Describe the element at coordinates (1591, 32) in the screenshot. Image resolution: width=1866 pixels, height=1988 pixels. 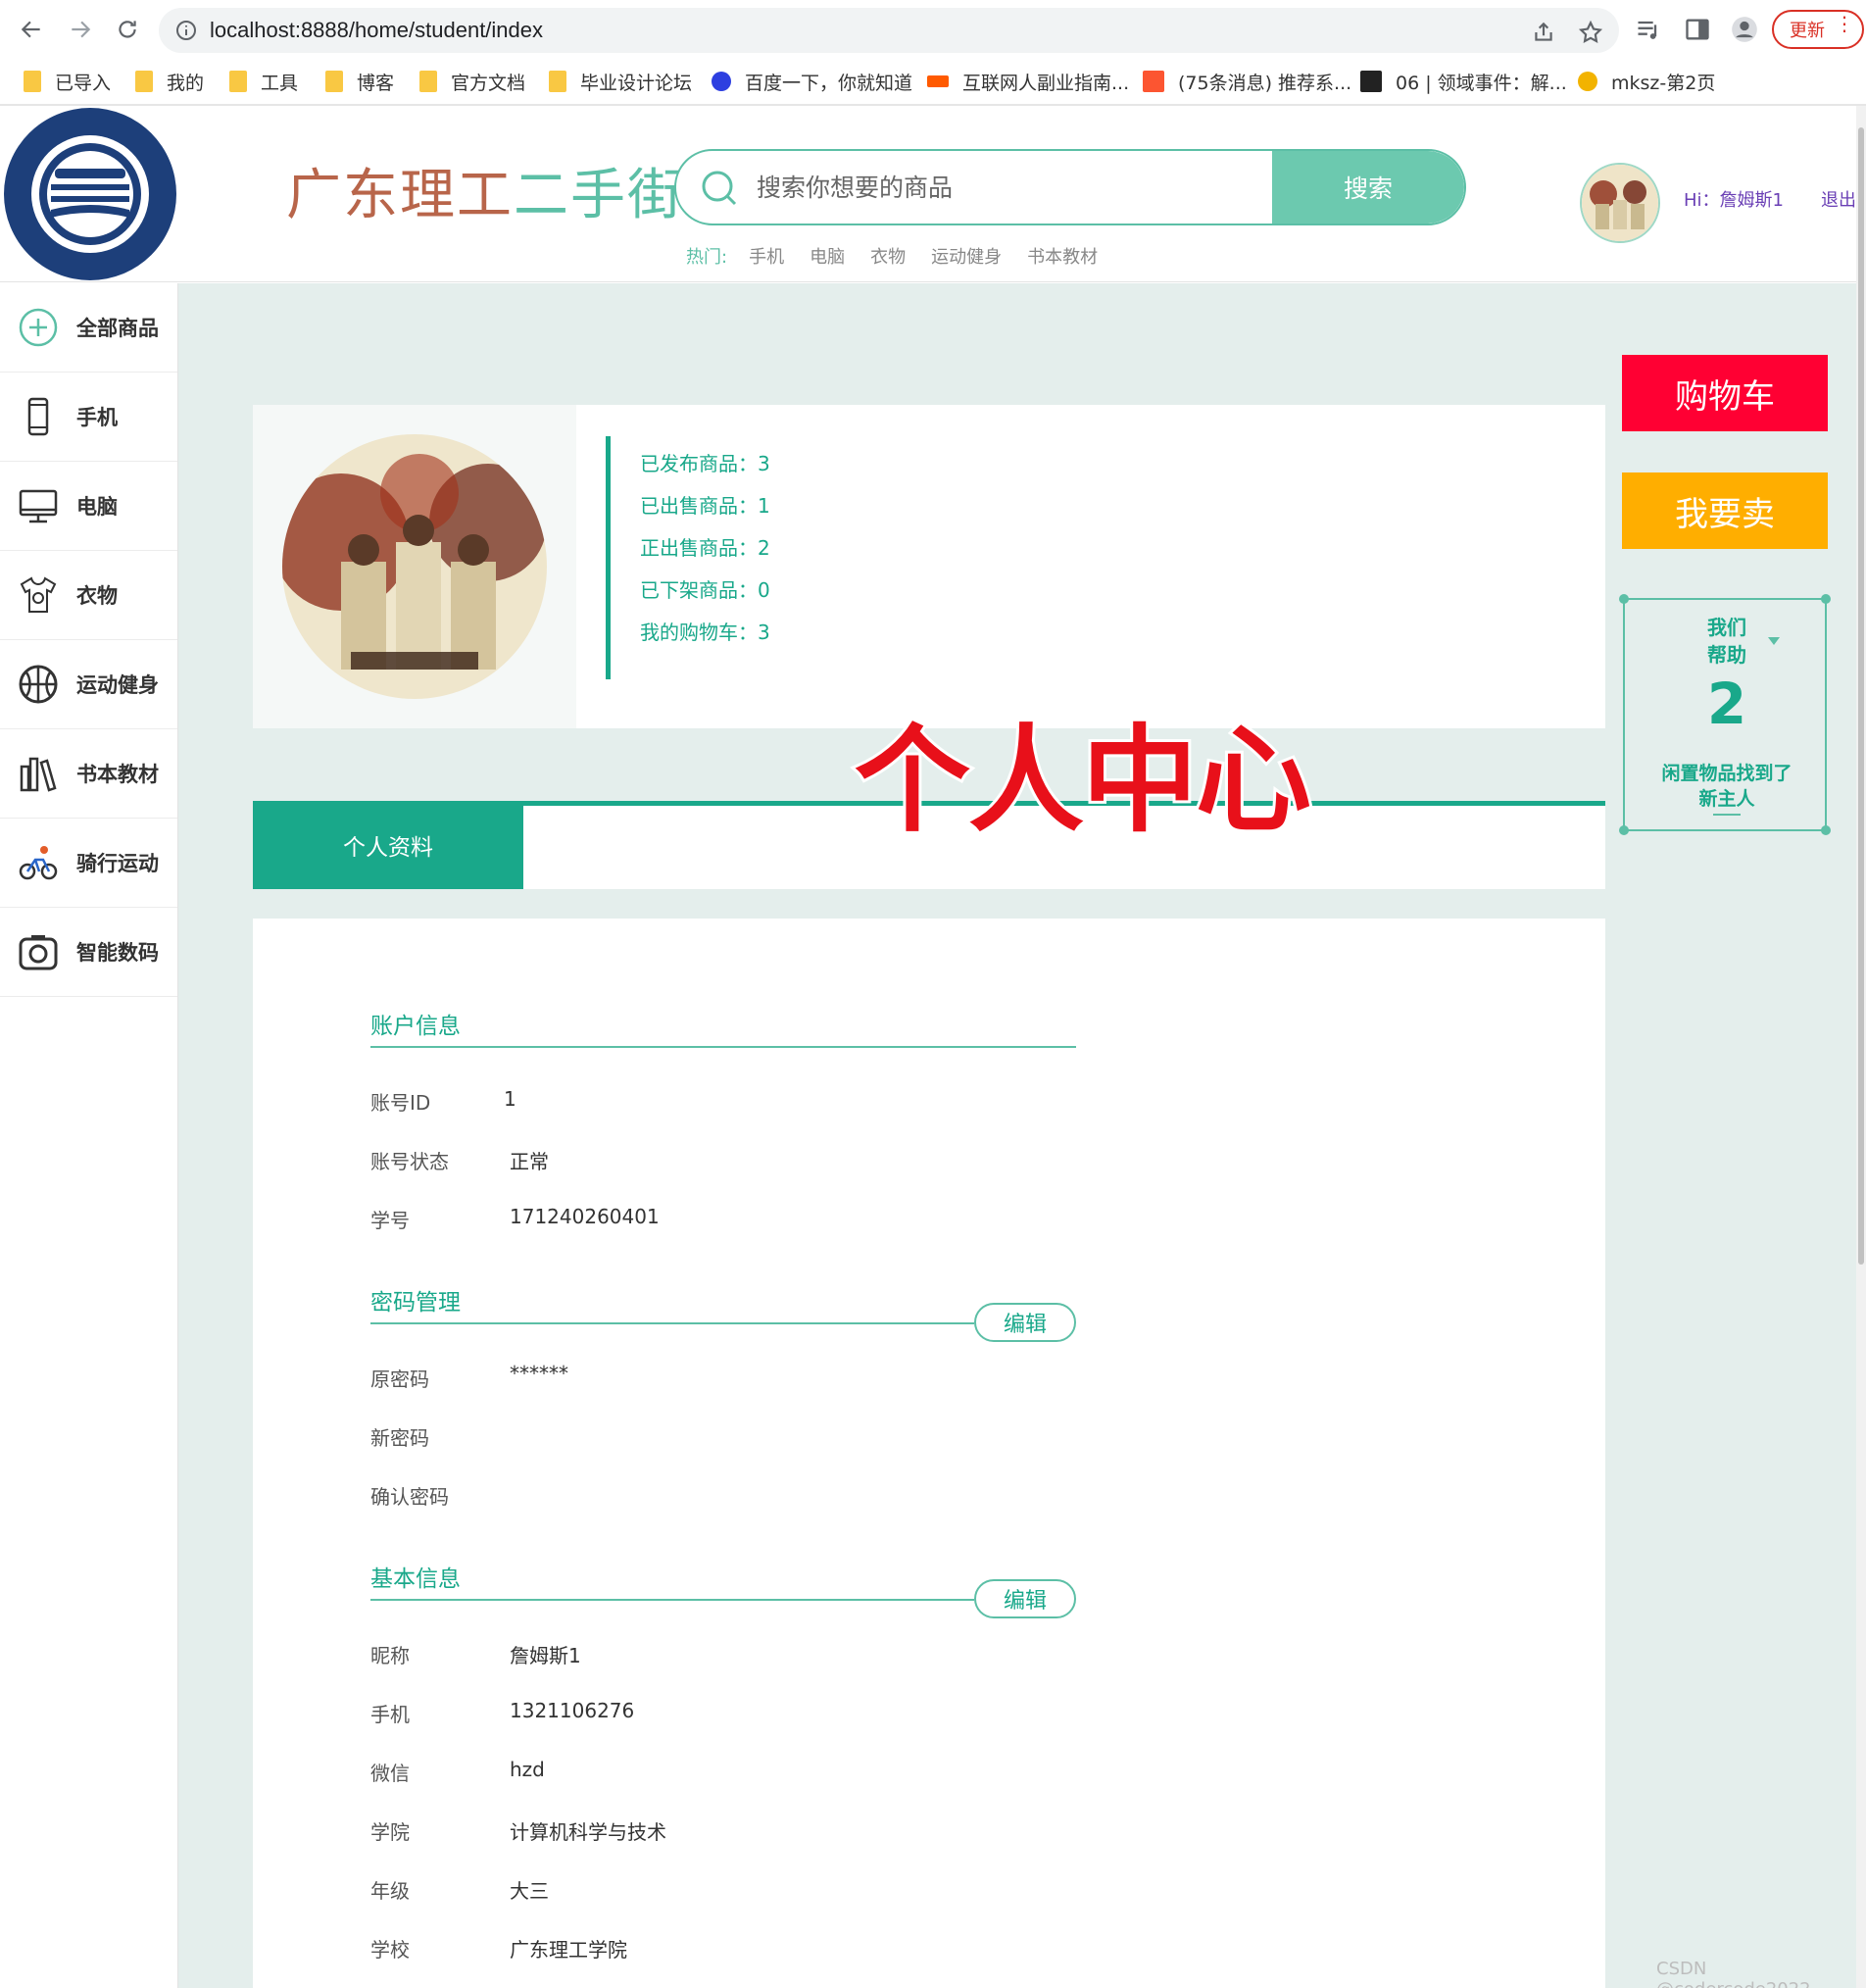
I see `star-icon` at that location.